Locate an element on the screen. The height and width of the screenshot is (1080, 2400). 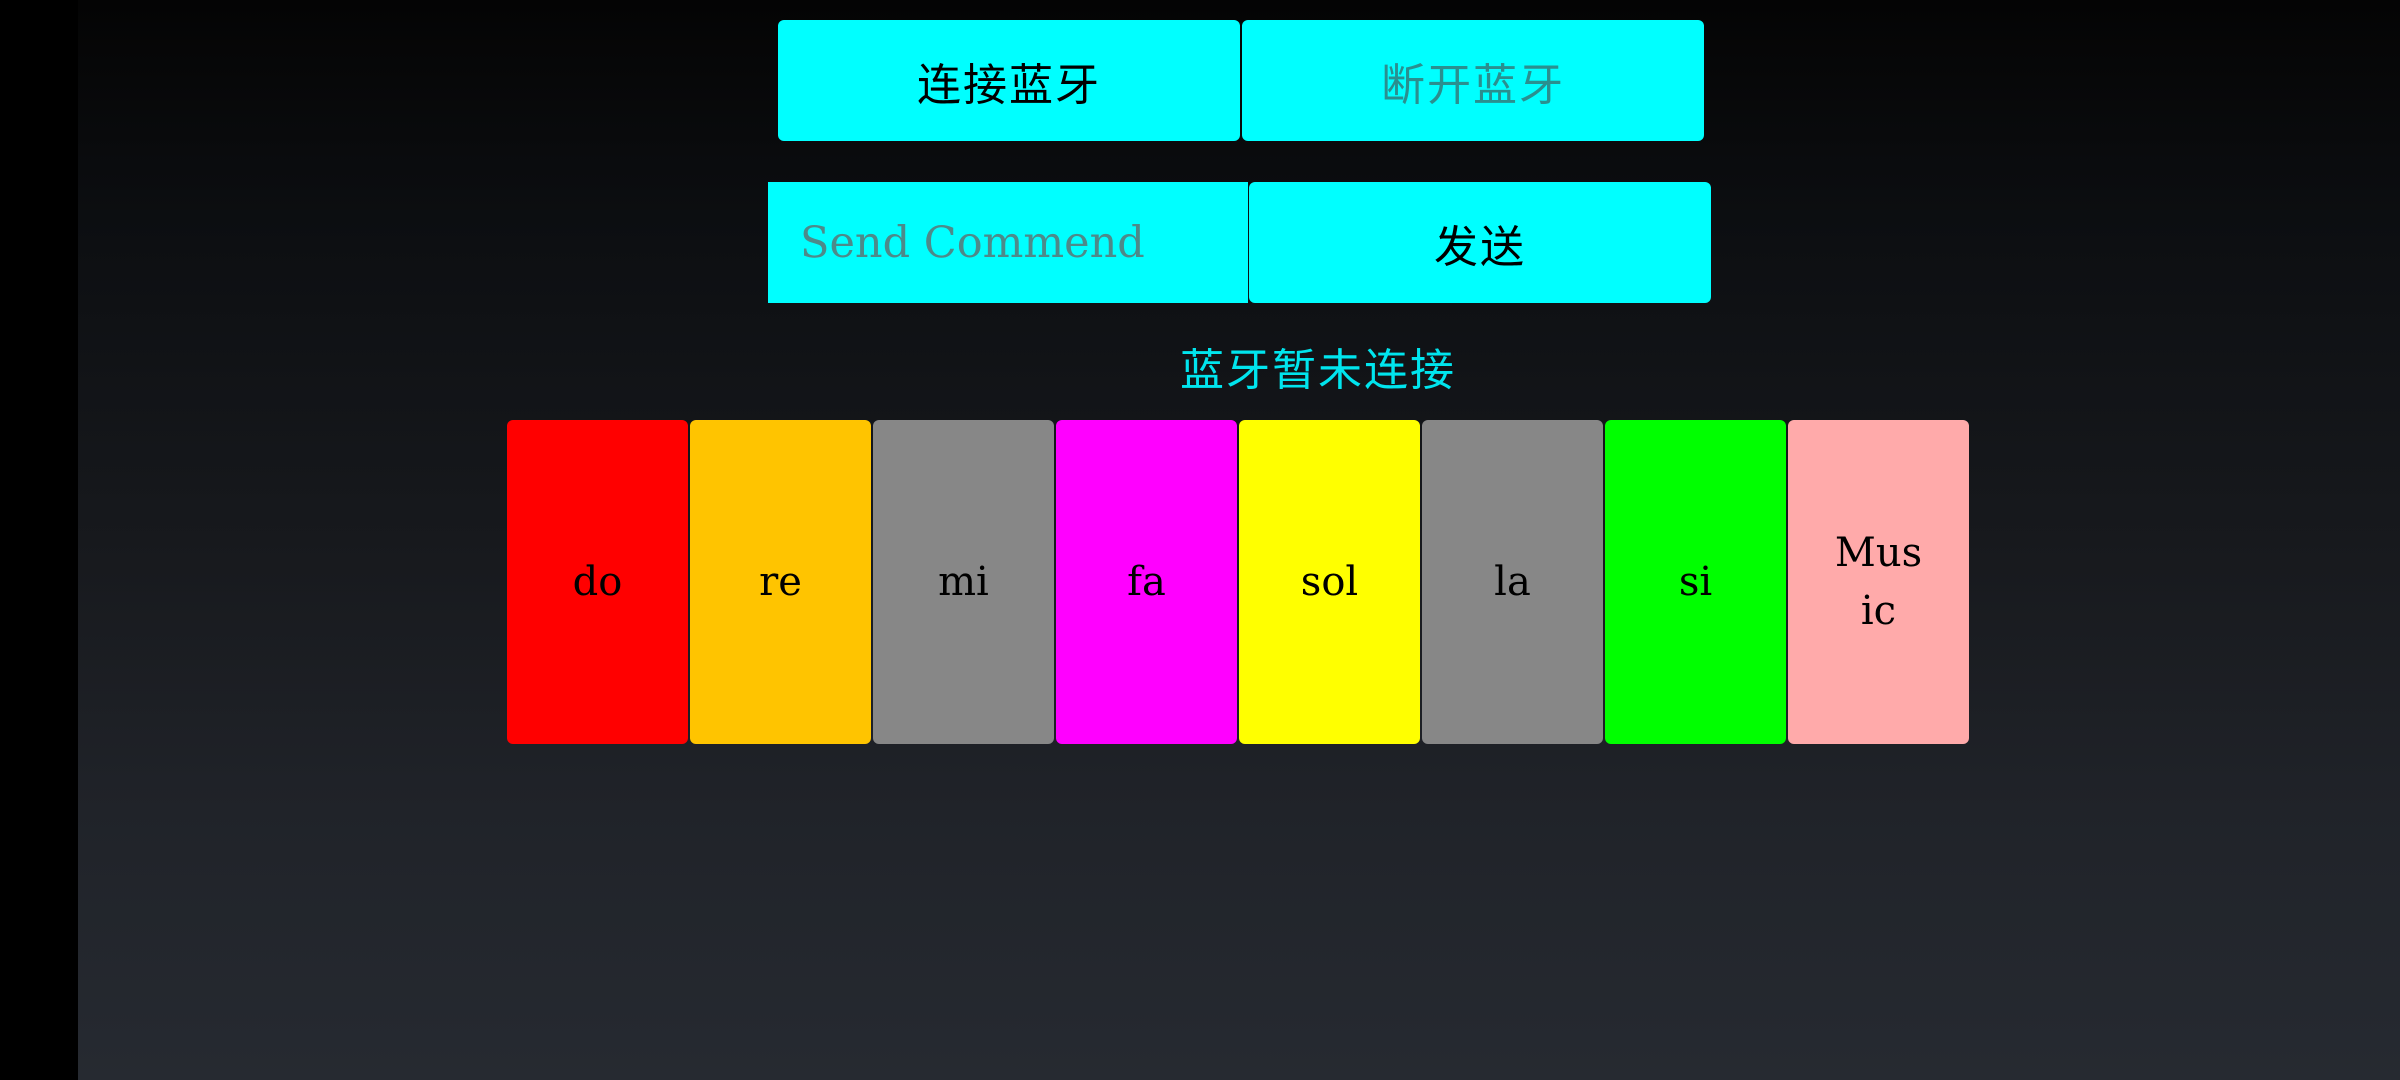
key-label: do is located at coordinates (597, 582).